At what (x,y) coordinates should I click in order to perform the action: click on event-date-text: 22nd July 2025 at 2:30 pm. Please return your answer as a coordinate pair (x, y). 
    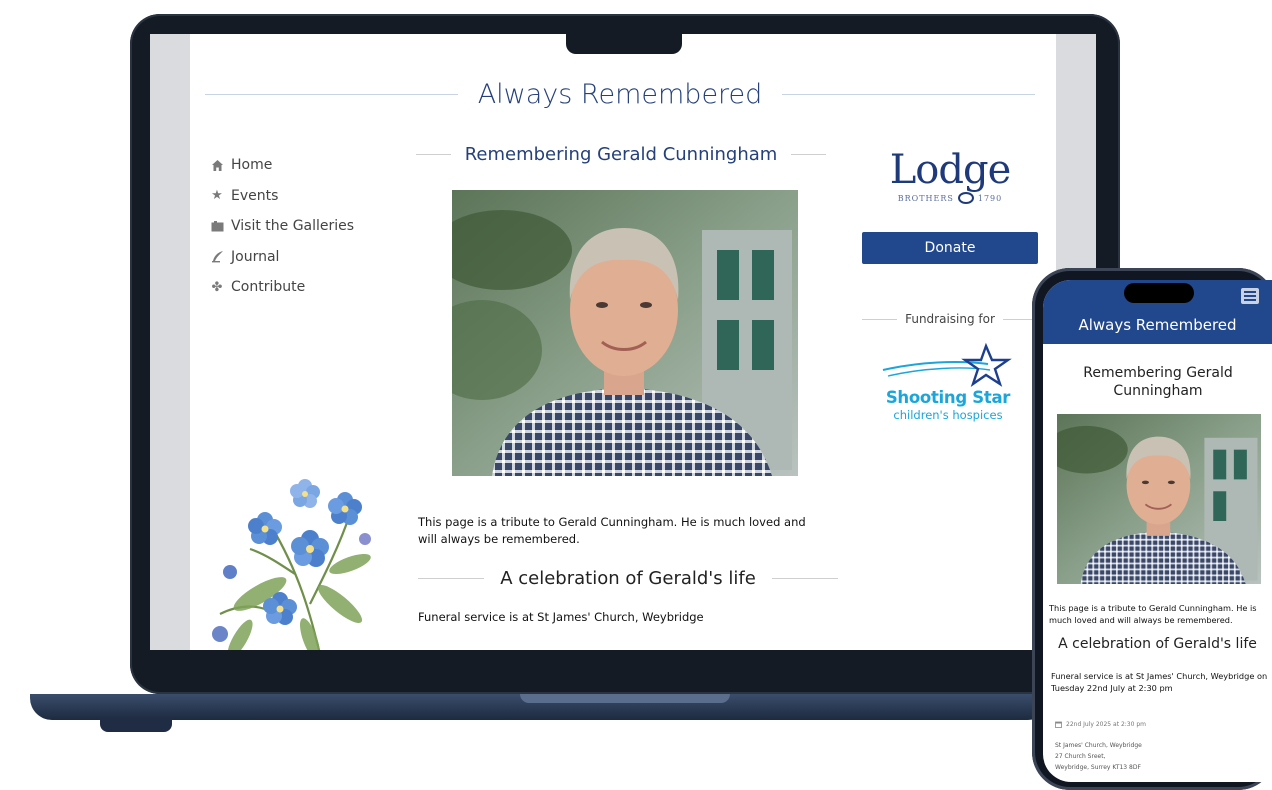
    Looking at the image, I should click on (1106, 724).